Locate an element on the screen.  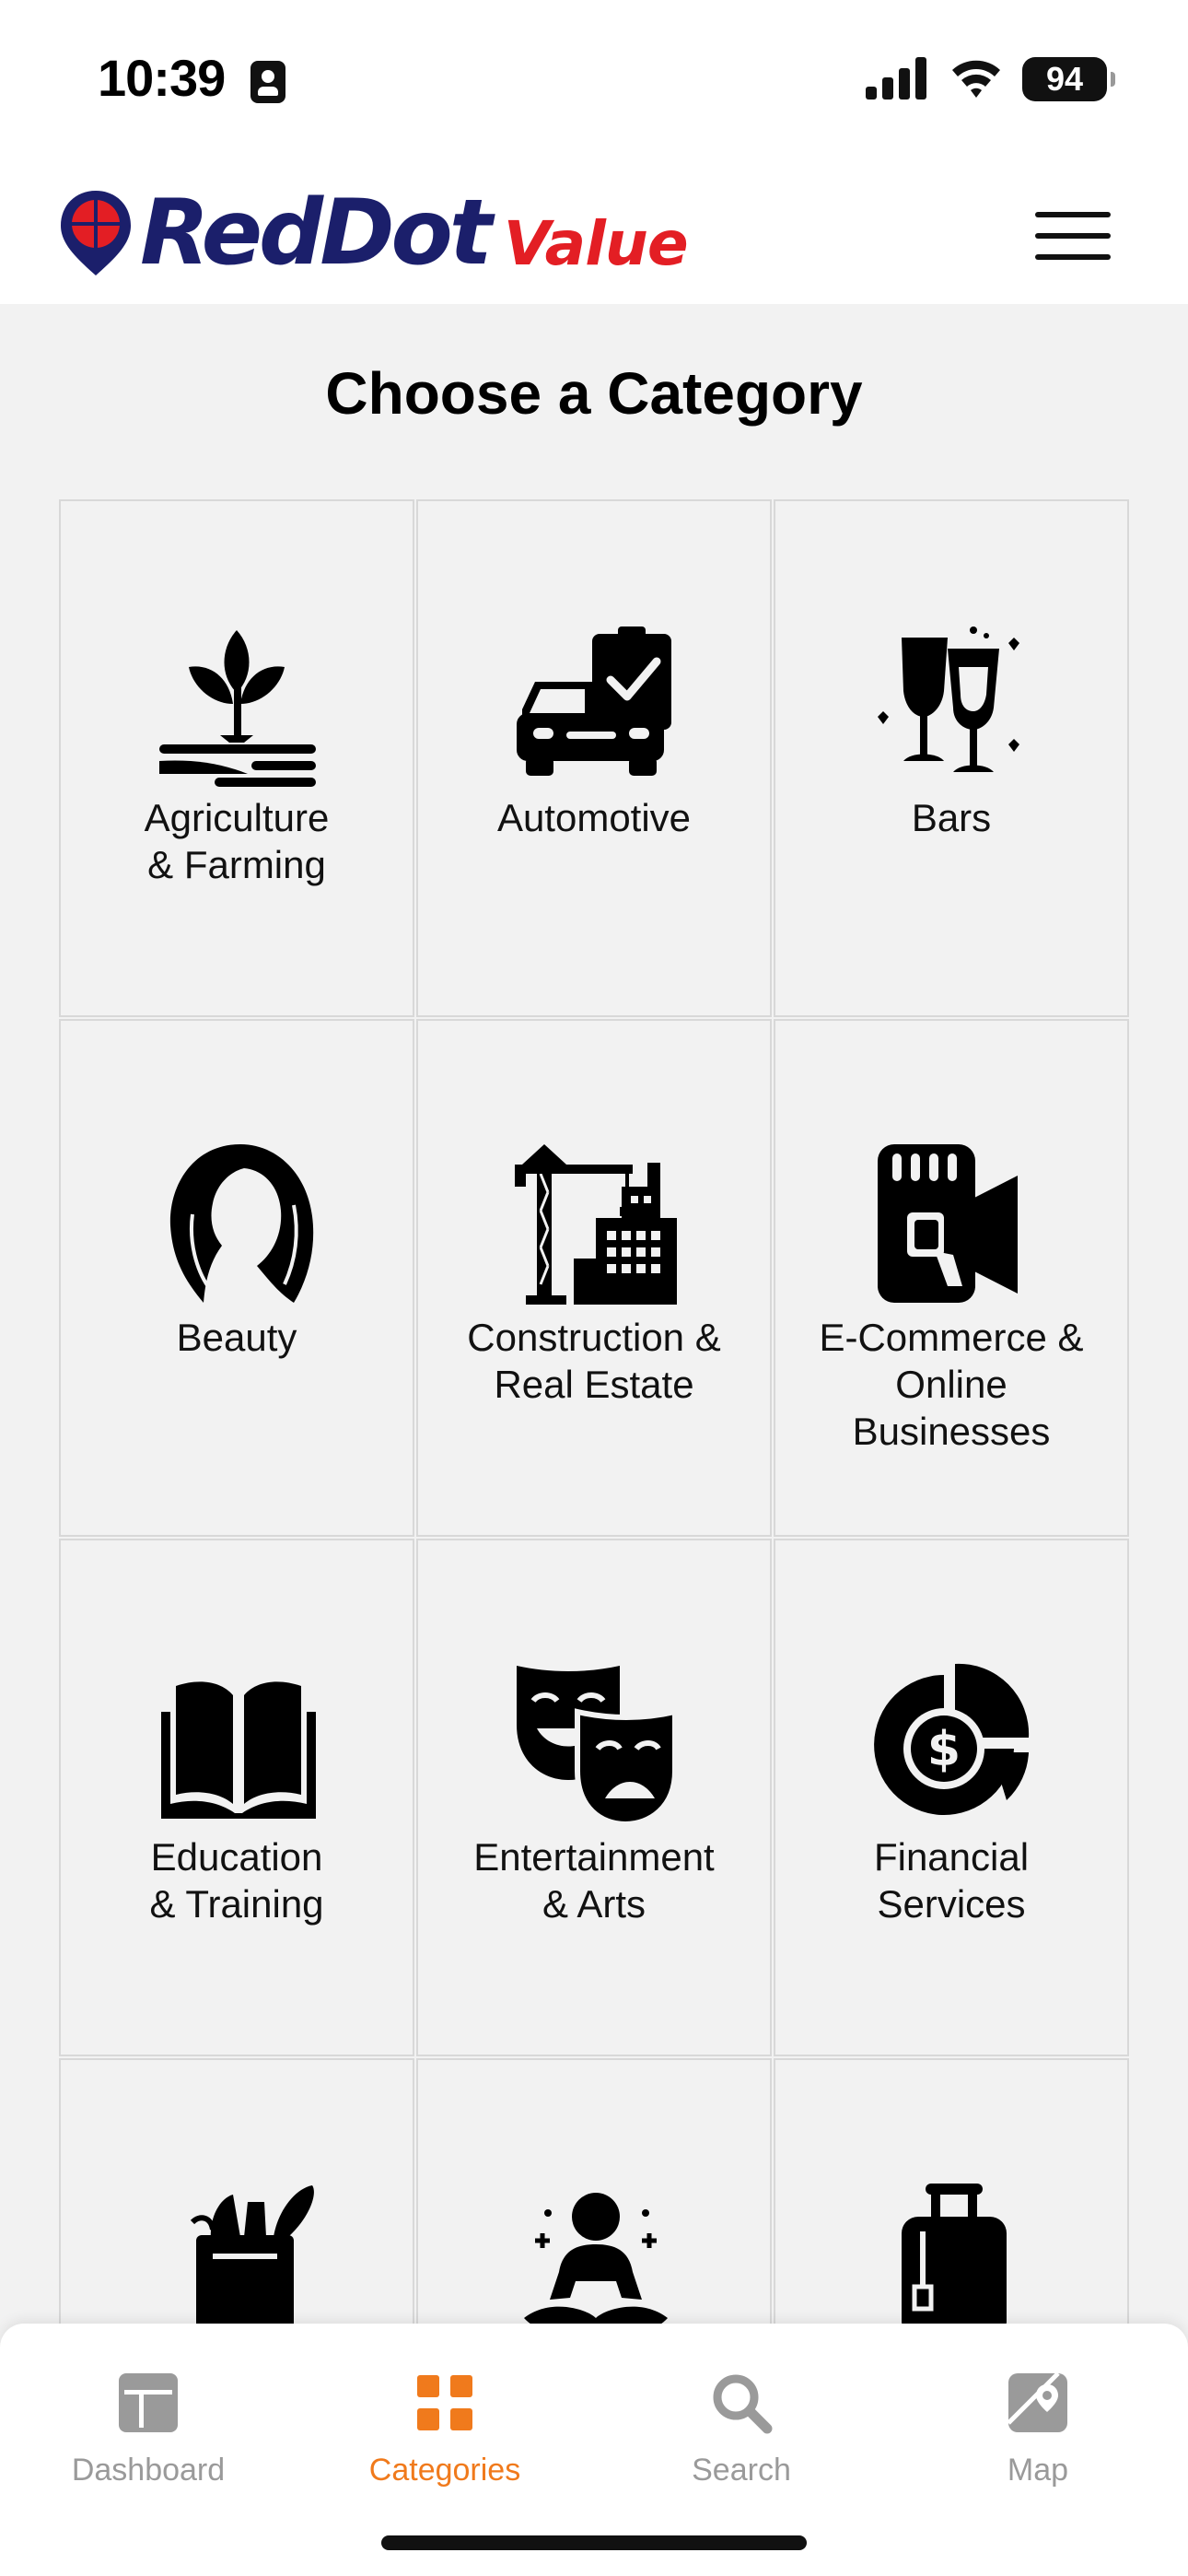
tab-categories: Categories is located at coordinates (445, 2424).